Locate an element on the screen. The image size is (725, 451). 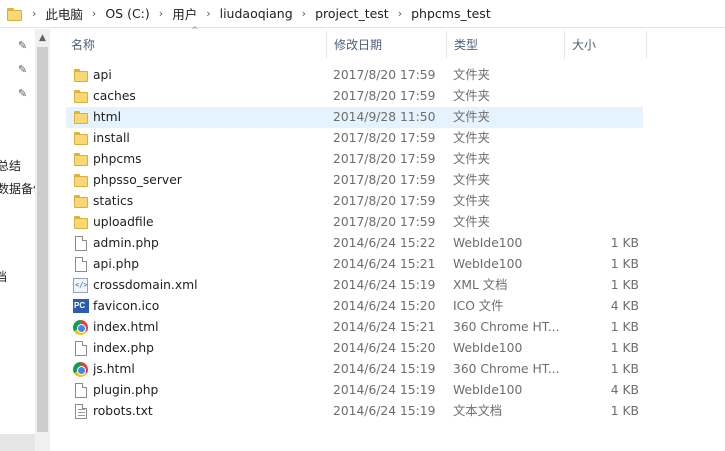
file-name: caches is located at coordinates (114, 96).